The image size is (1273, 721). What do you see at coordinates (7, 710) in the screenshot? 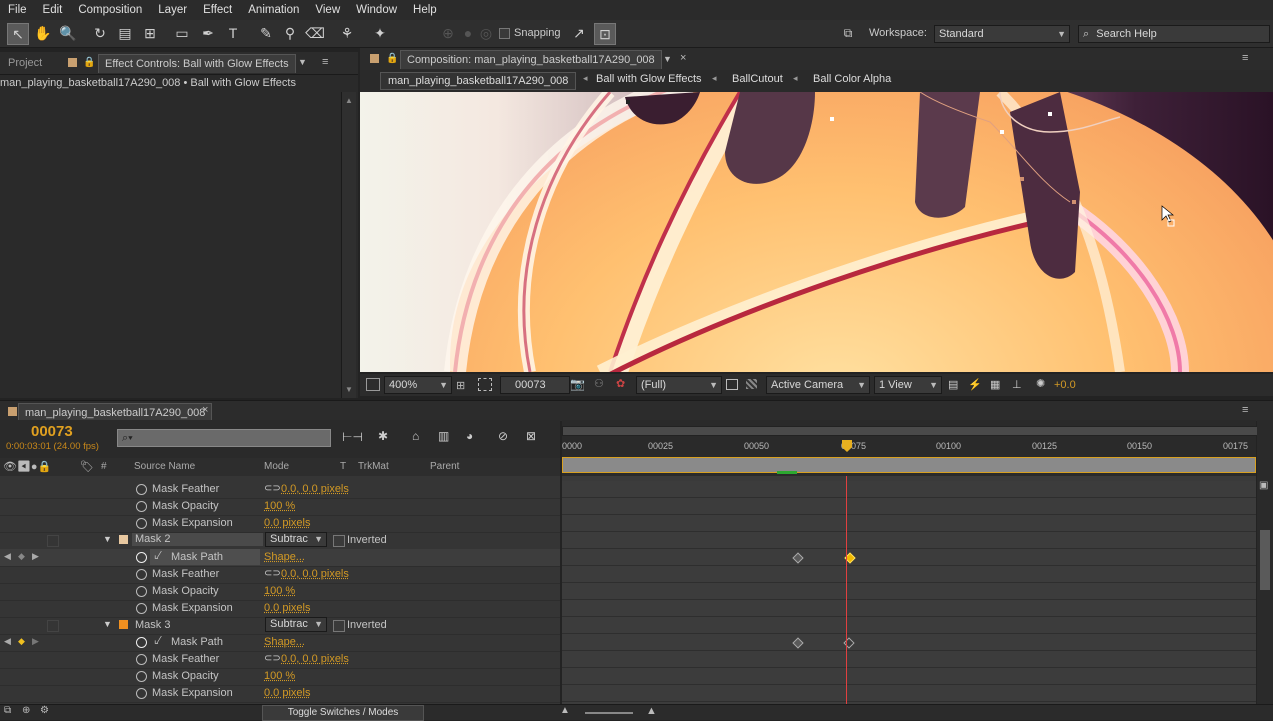
I see `layer-switches-icon: ⧉` at bounding box center [7, 710].